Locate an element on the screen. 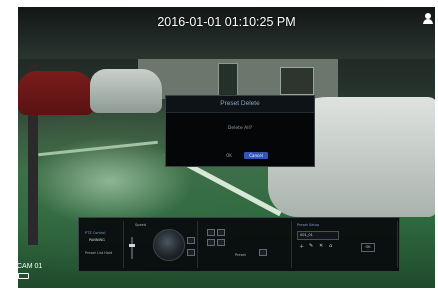 The height and width of the screenshot is (291, 438). dialog-message: Delete All? is located at coordinates (240, 128).